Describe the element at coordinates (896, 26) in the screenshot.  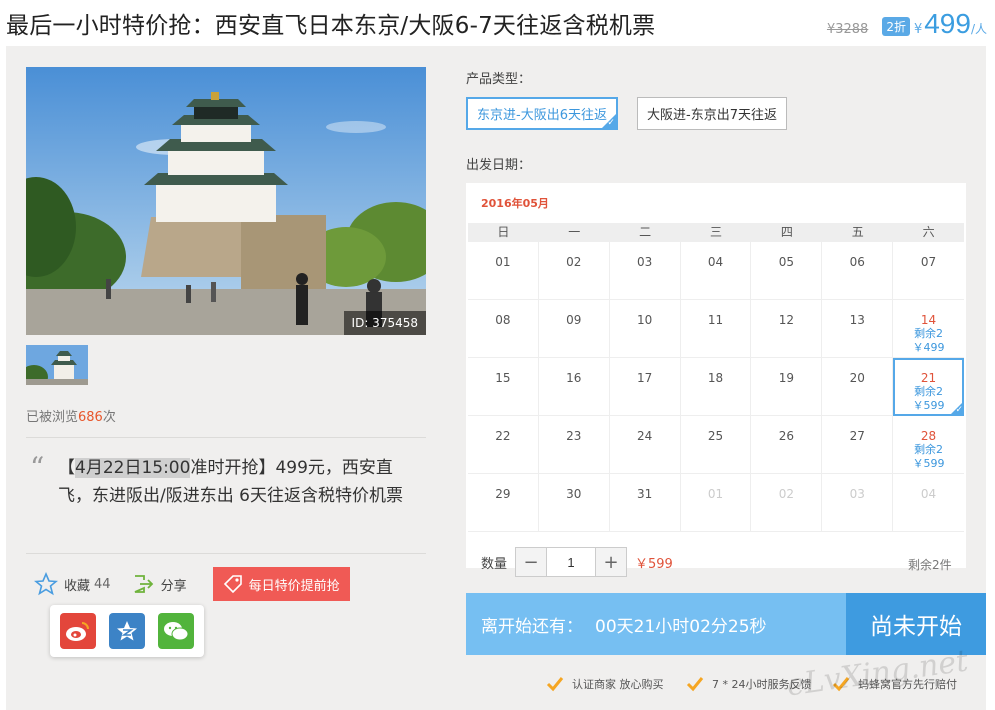
I see `discount-badge: 2折` at that location.